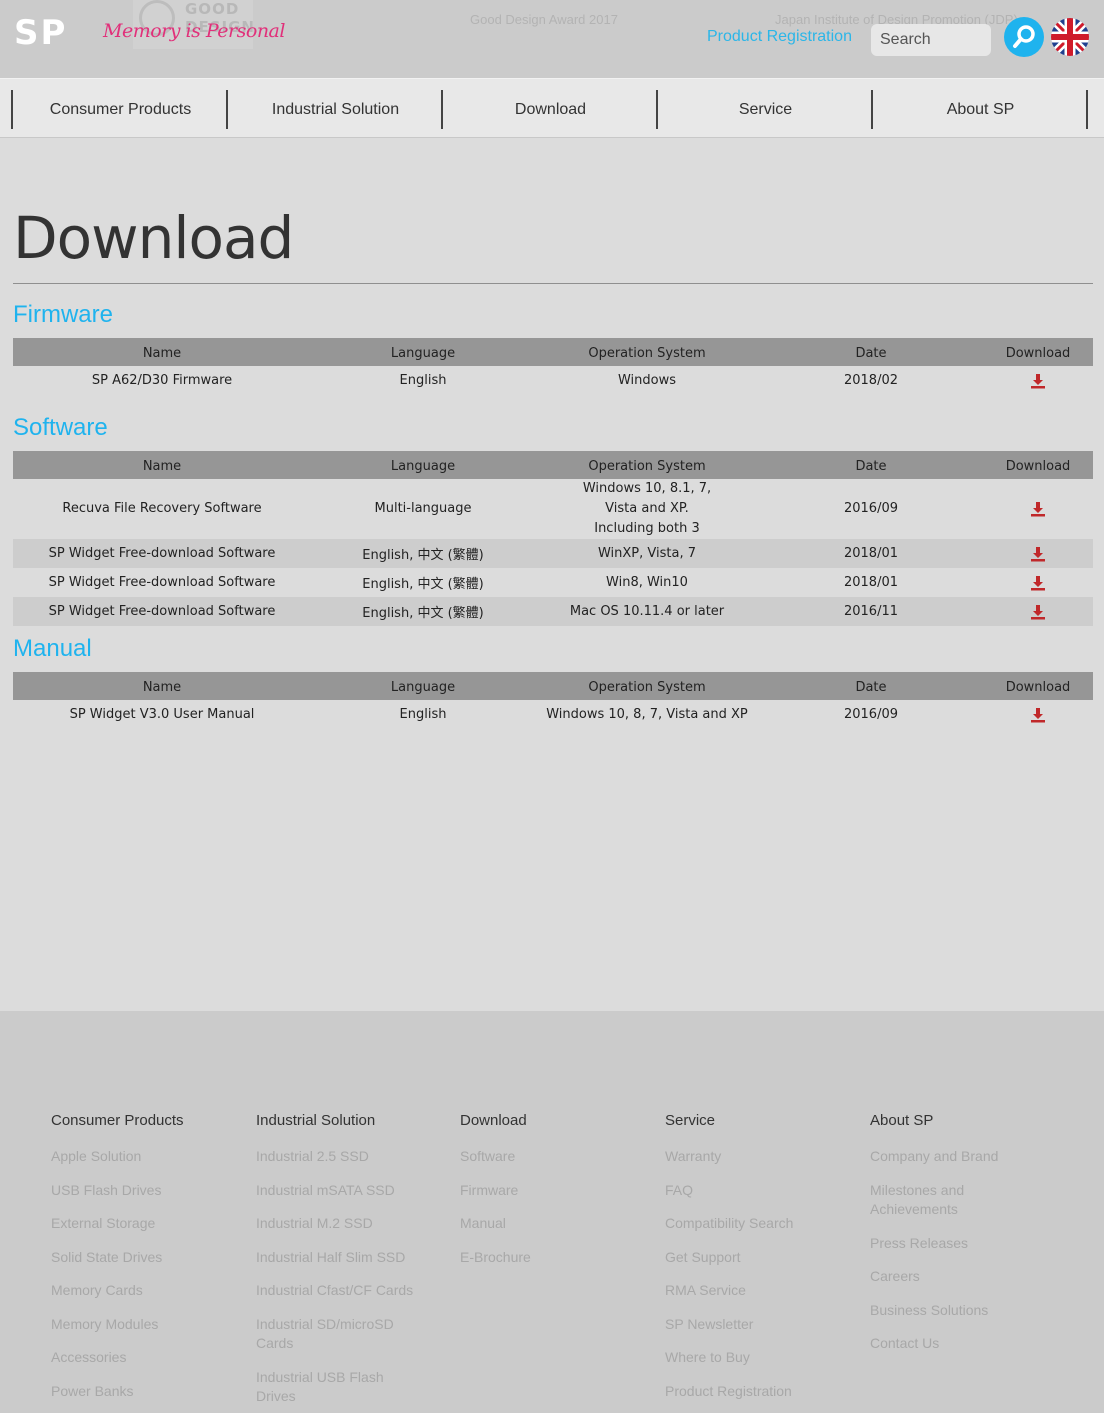  I want to click on product-registration-link: Product Registration, so click(779, 37).